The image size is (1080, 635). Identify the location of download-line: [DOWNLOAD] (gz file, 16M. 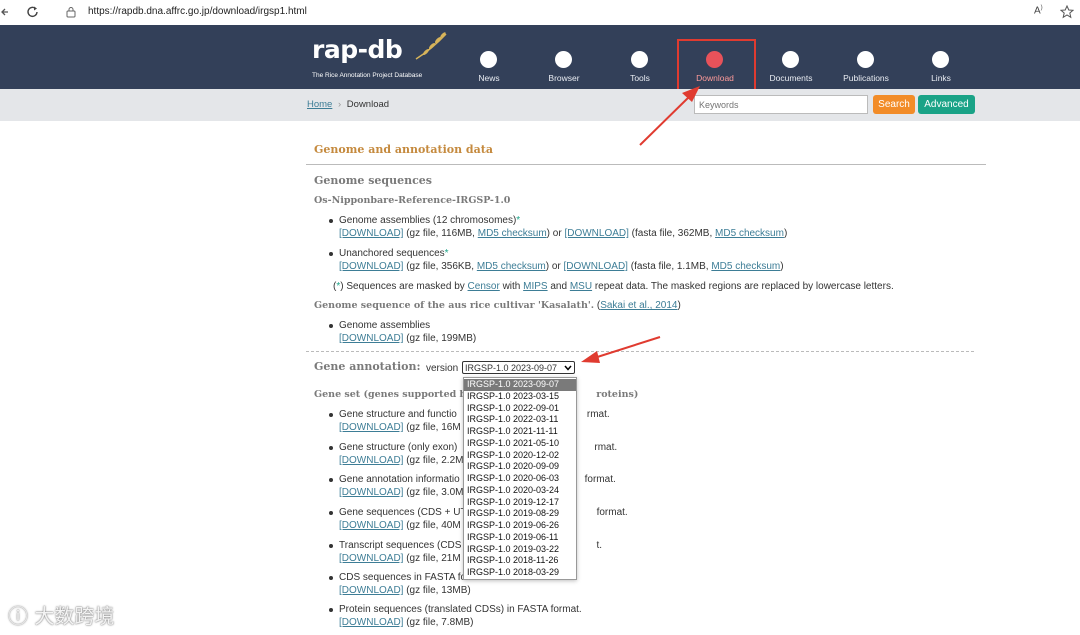
(400, 427).